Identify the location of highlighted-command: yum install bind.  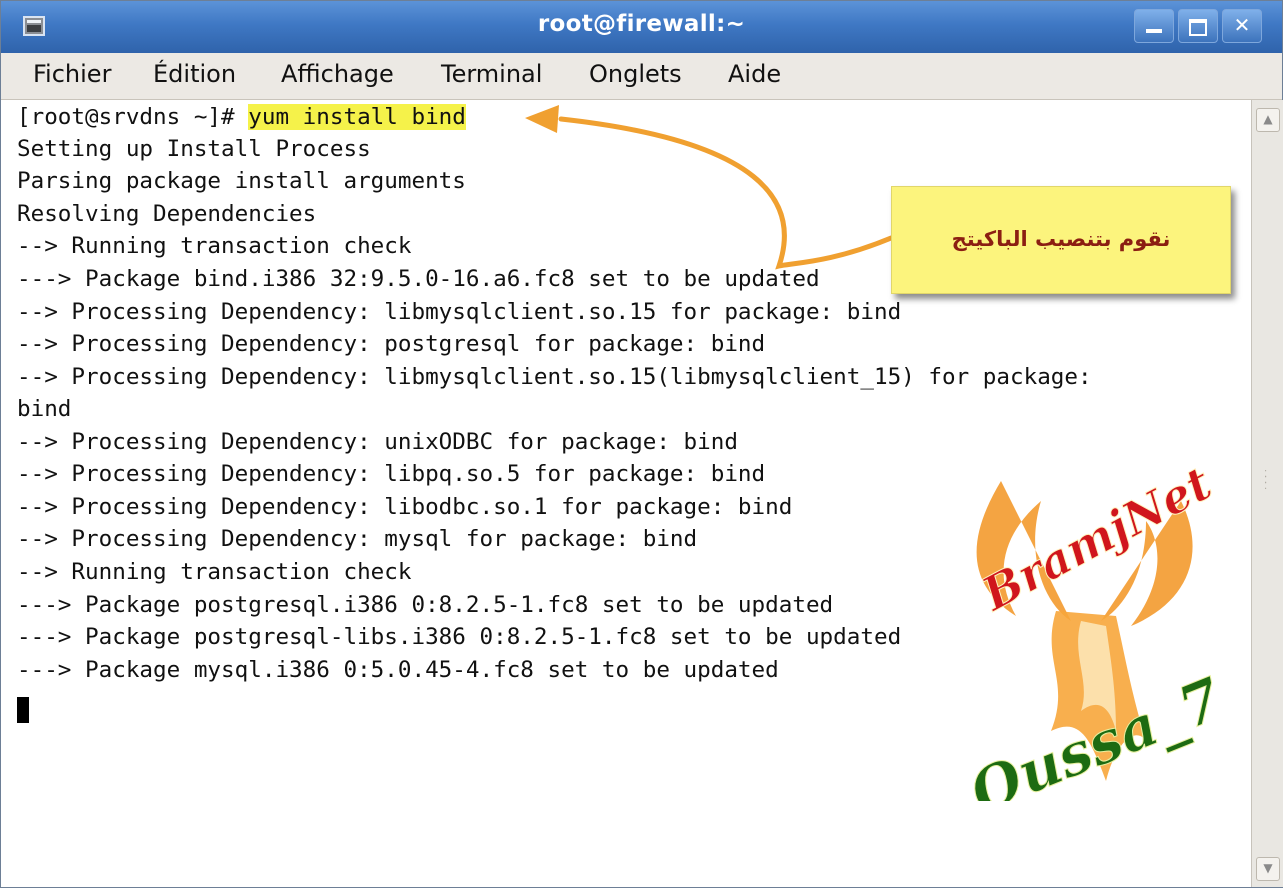
(357, 117).